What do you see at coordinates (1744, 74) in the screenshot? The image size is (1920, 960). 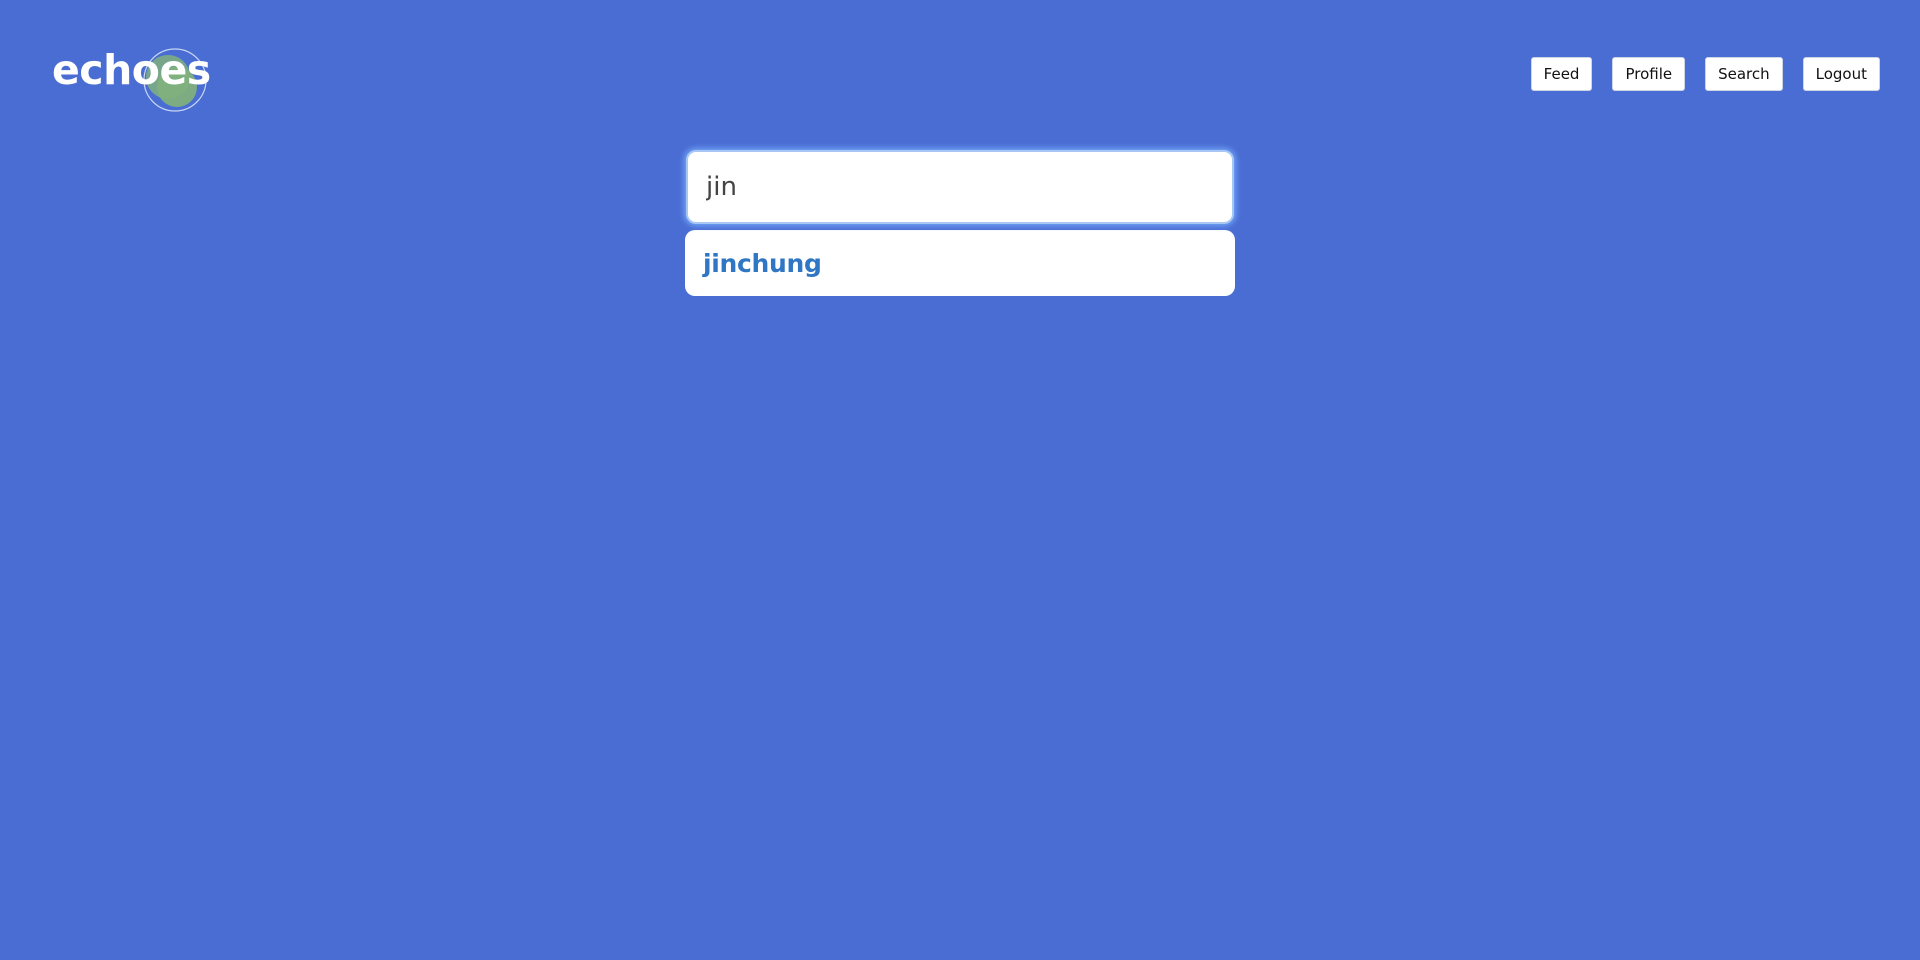 I see `nav-search-button: Search` at bounding box center [1744, 74].